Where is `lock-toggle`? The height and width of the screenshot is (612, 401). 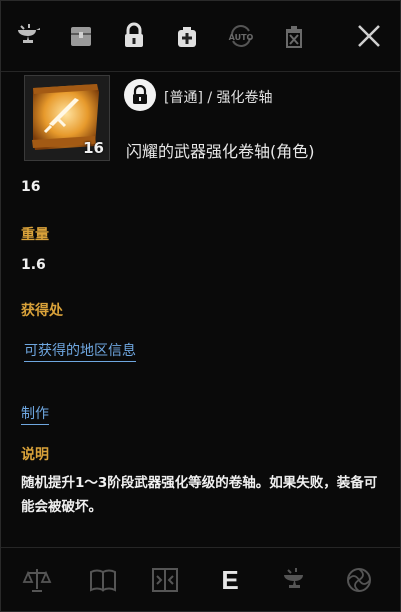
lock-toggle is located at coordinates (140, 95).